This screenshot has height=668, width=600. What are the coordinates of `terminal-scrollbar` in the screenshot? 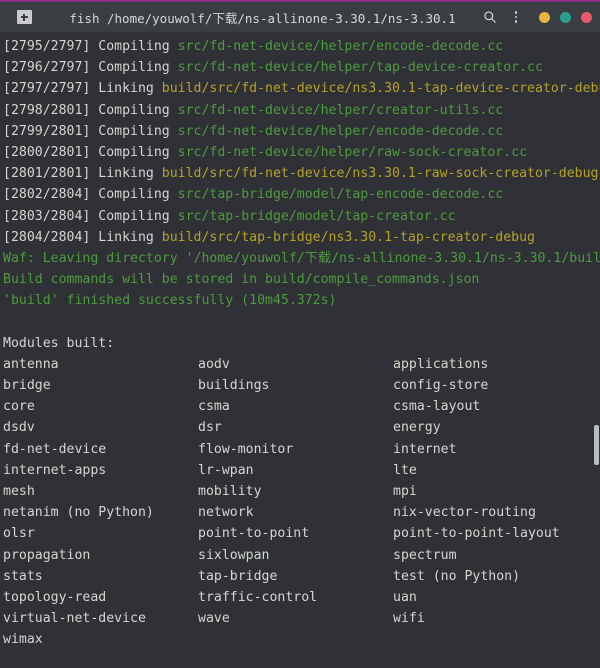 It's located at (596, 350).